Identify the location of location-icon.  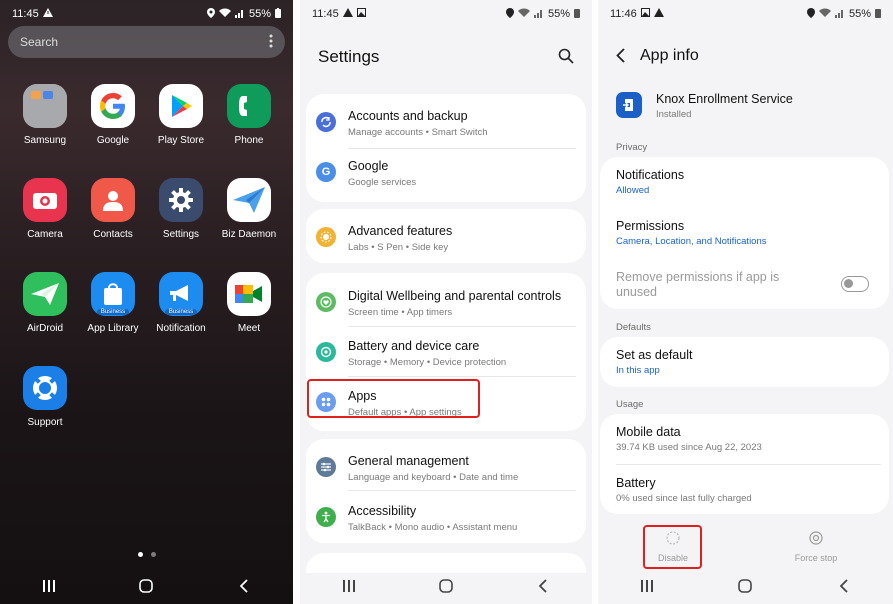
(810, 14).